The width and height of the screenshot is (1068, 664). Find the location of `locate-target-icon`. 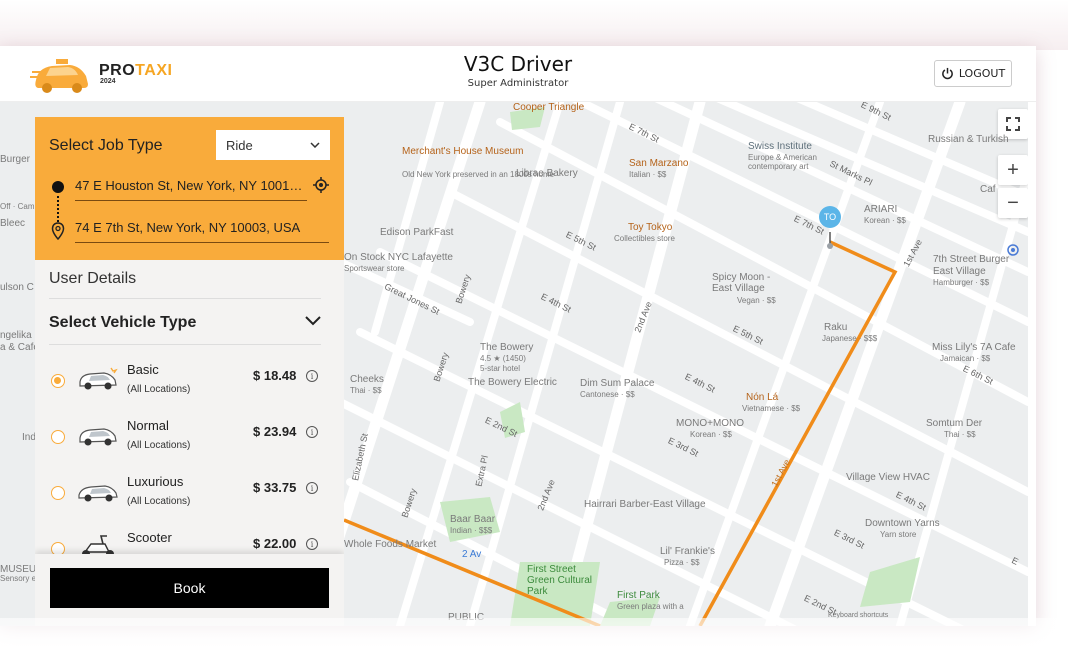

locate-target-icon is located at coordinates (321, 185).